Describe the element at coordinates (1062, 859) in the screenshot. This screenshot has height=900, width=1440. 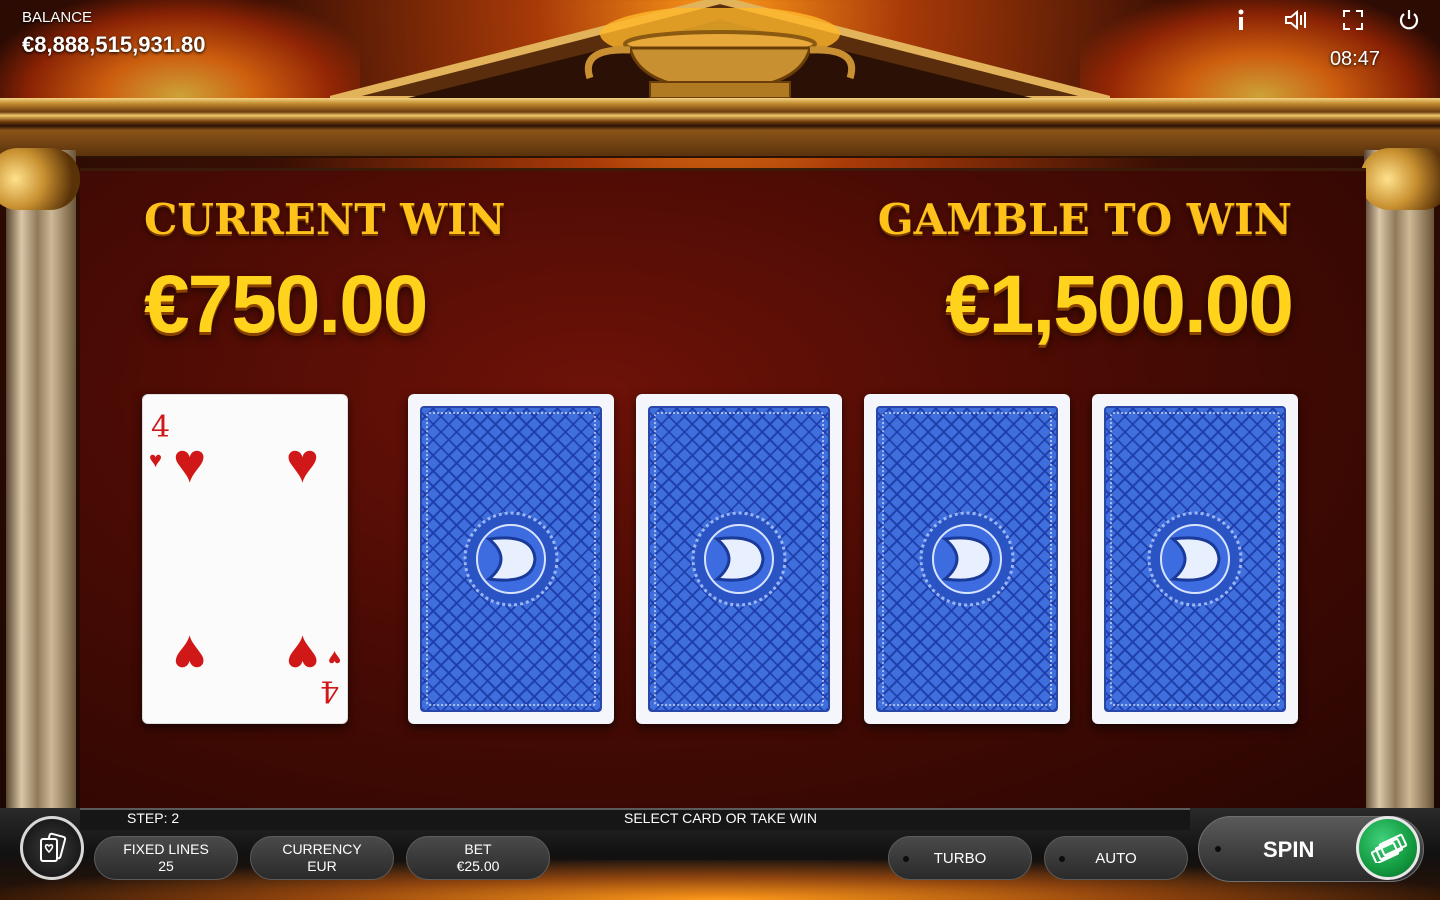
I see `auto-indicator` at that location.